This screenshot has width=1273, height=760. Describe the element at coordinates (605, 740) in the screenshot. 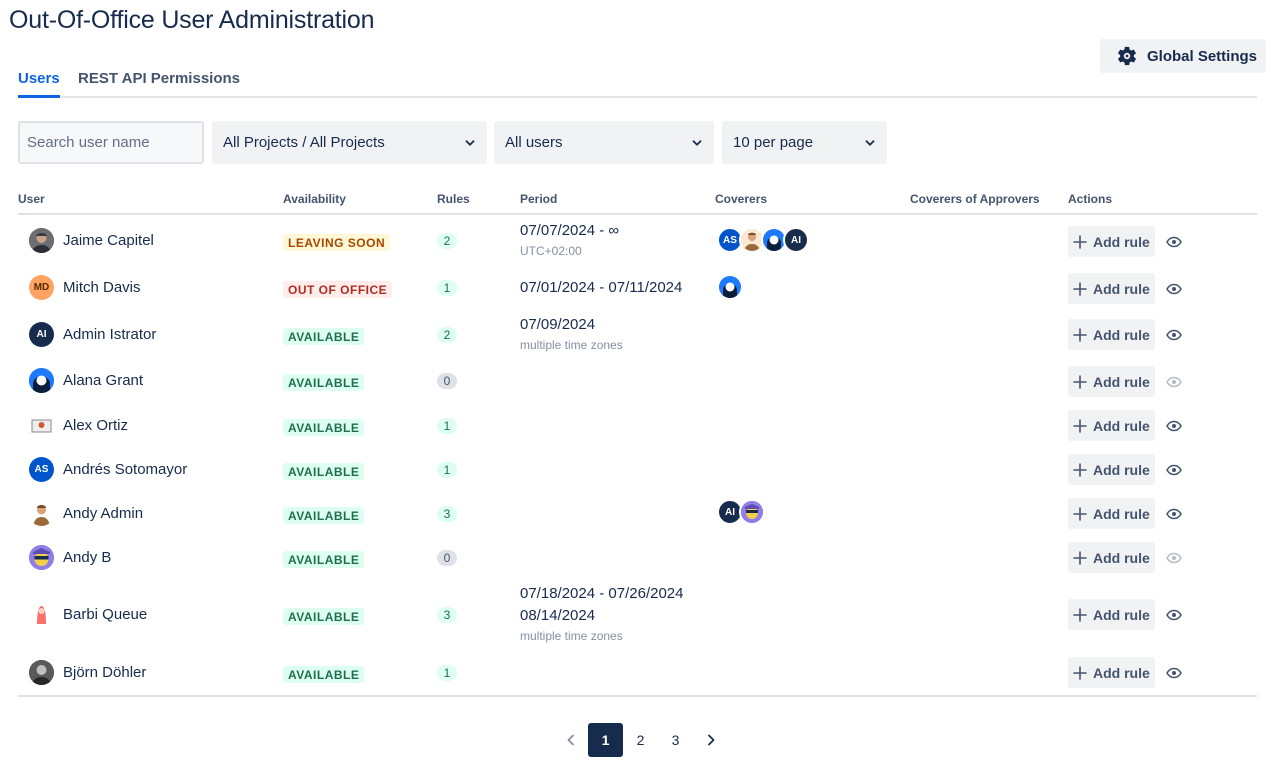

I see `page-button-1: 1` at that location.